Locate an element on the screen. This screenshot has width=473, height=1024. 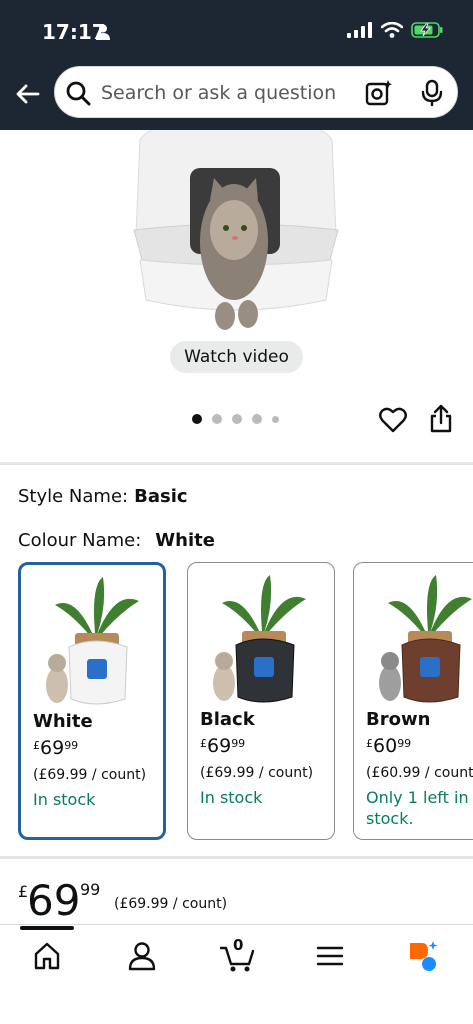
wifi-icon is located at coordinates (392, 30).